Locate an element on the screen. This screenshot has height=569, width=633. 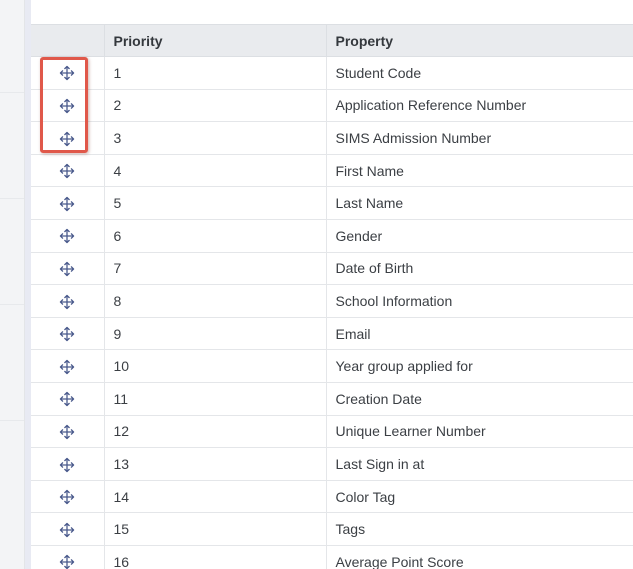
priority-cell: 3 is located at coordinates (215, 138).